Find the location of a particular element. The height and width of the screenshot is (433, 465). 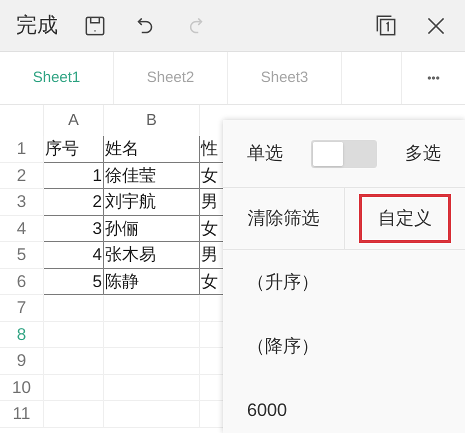

table-cell: 2 is located at coordinates (74, 202).